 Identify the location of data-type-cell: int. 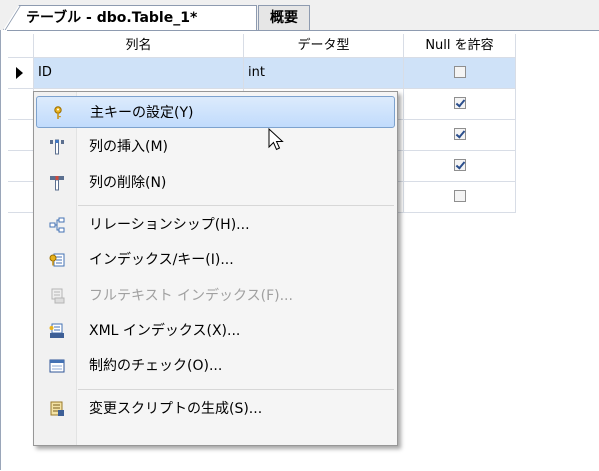
(324, 73).